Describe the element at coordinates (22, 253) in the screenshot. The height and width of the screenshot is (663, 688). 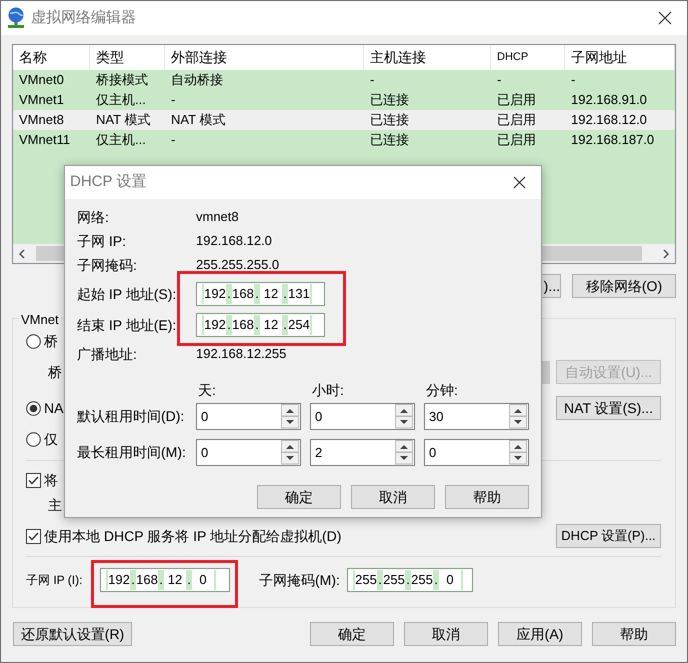
I see `scroll-left-icon` at that location.